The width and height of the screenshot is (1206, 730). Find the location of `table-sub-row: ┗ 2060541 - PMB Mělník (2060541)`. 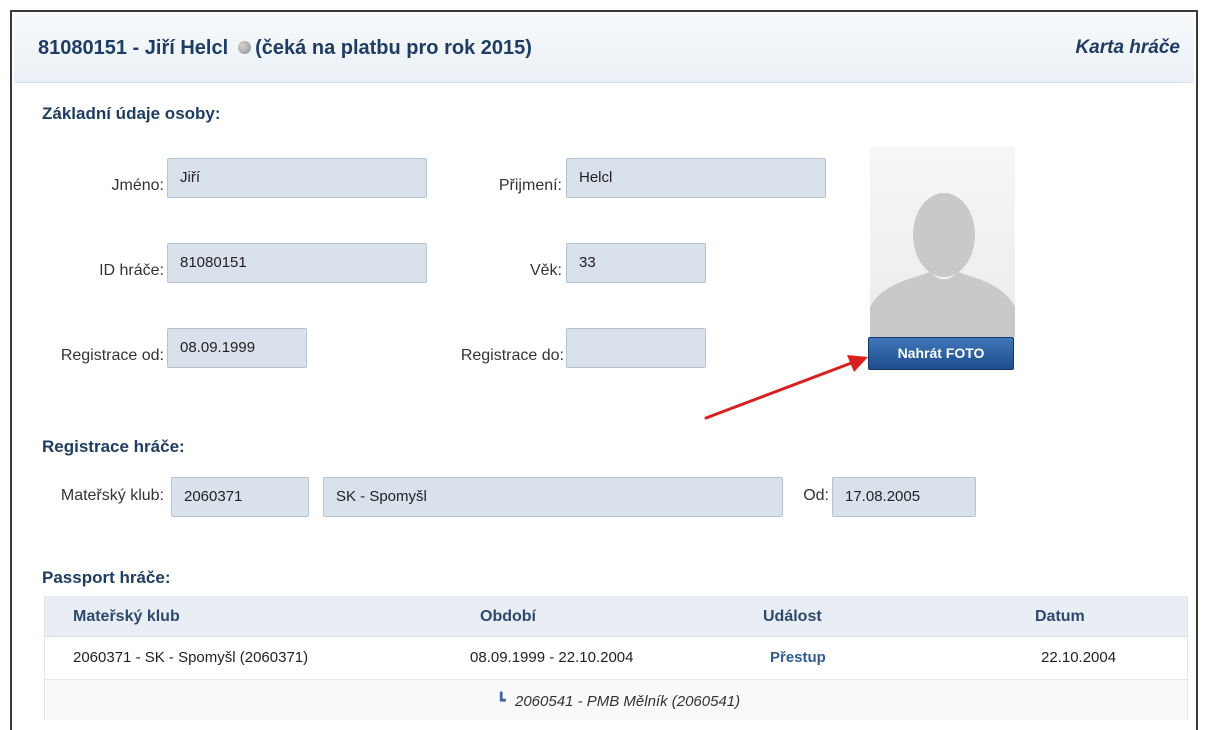

table-sub-row: ┗ 2060541 - PMB Mělník (2060541) is located at coordinates (616, 700).